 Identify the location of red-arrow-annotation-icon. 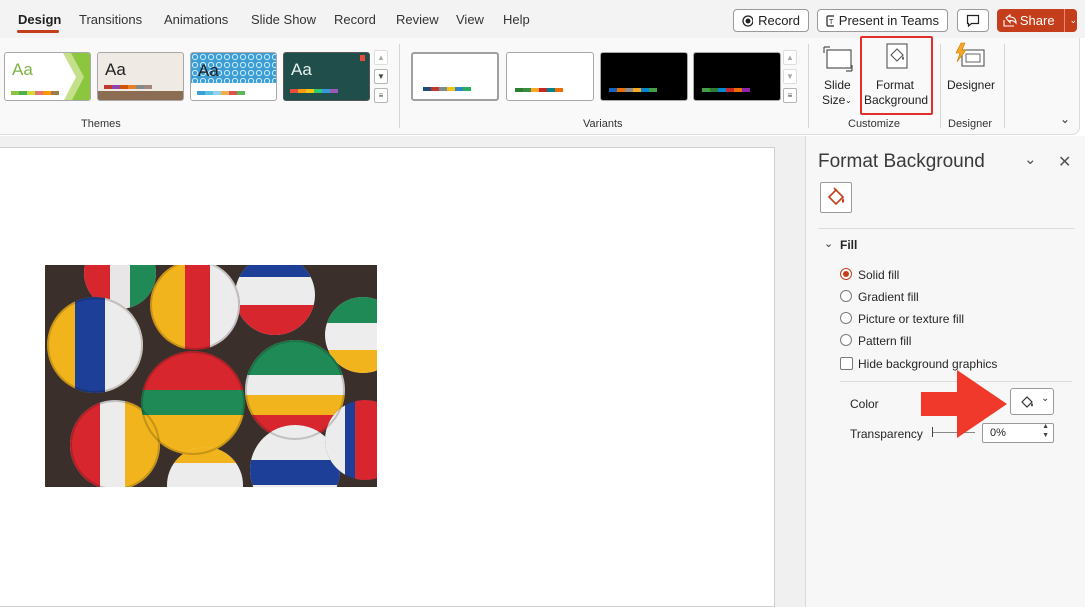
(964, 404).